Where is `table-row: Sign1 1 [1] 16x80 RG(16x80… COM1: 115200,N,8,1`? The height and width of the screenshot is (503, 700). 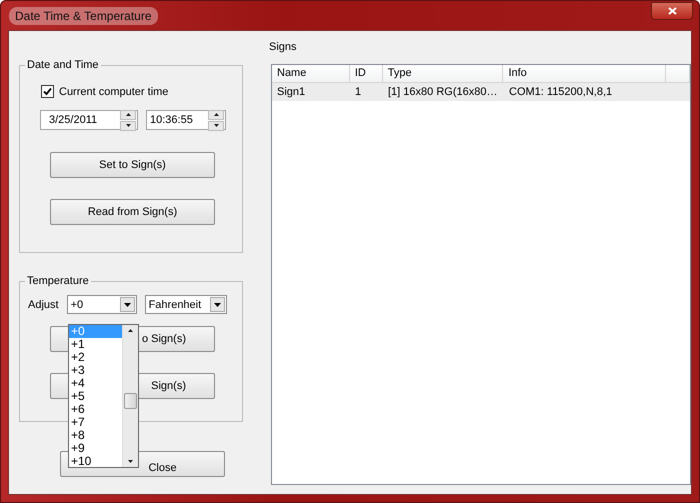 table-row: Sign1 1 [1] 16x80 RG(16x80… COM1: 115200,N,8,1 is located at coordinates (481, 92).